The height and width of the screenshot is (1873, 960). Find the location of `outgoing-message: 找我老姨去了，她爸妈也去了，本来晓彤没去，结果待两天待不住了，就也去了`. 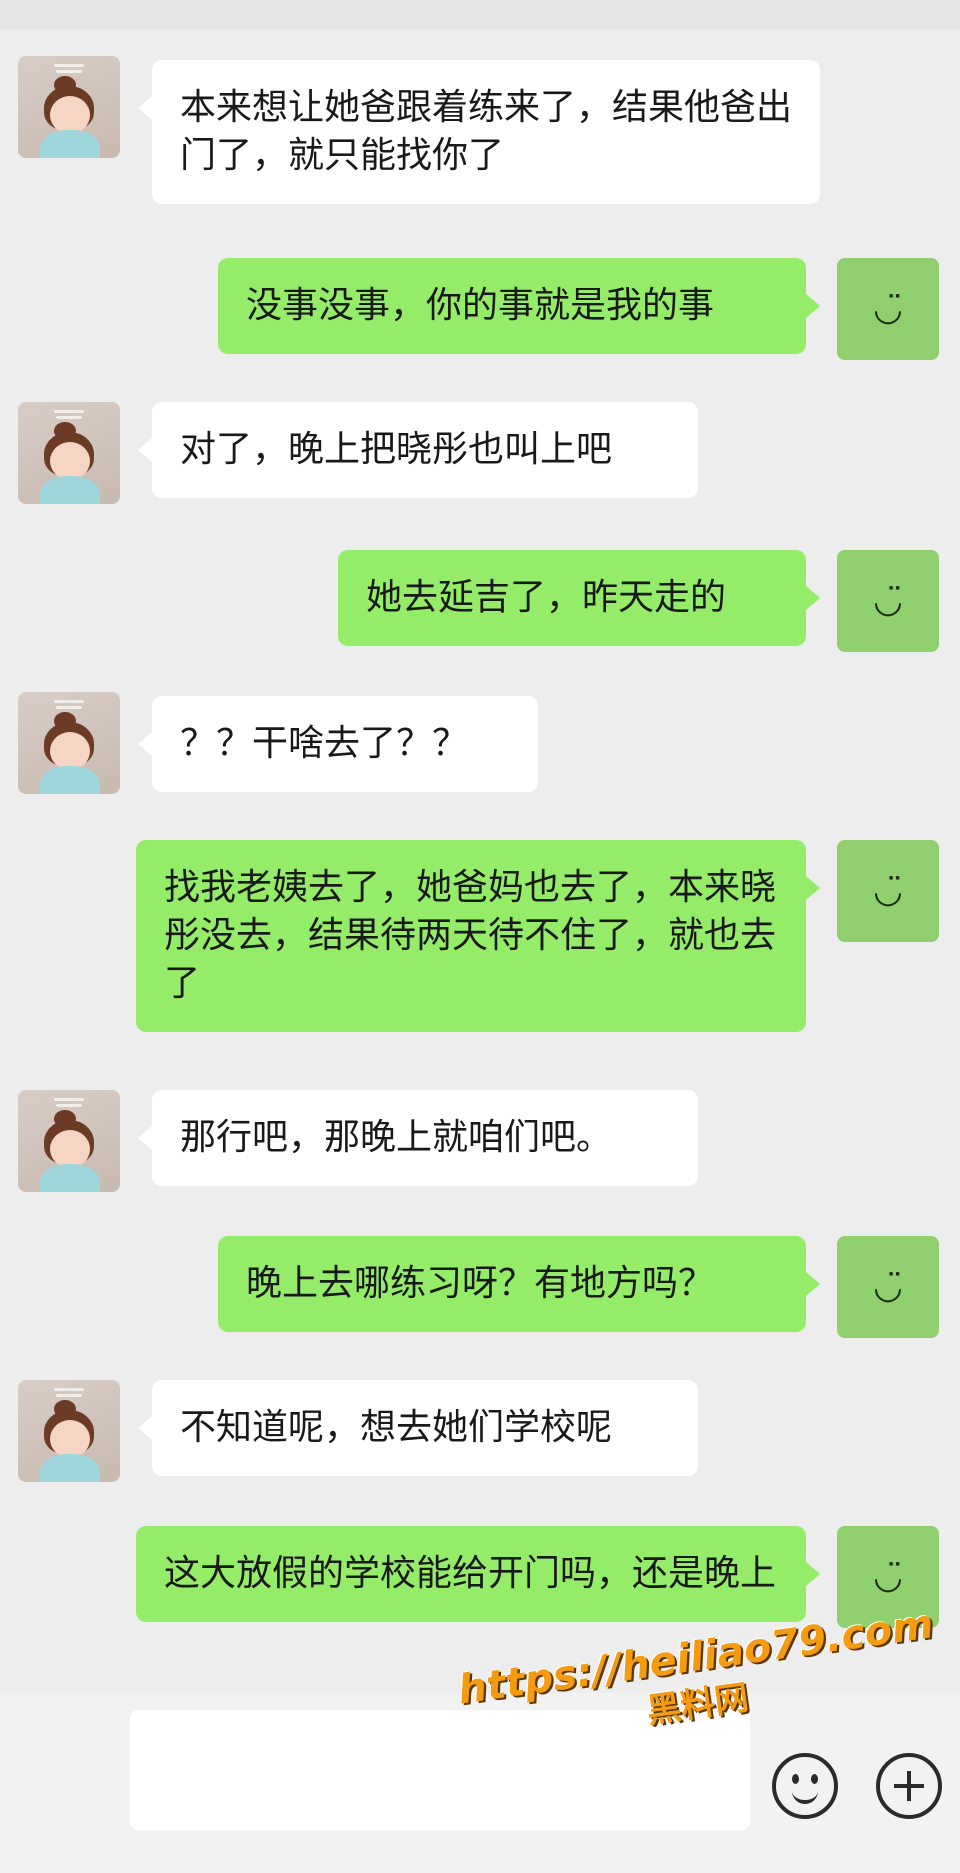

outgoing-message: 找我老姨去了，她爸妈也去了，本来晓彤没去，结果待两天待不住了，就也去了 is located at coordinates (478, 936).